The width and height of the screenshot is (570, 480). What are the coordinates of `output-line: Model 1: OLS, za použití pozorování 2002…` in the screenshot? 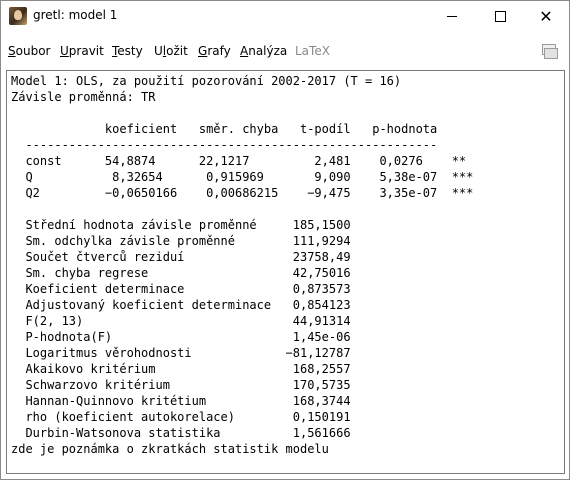 It's located at (206, 81).